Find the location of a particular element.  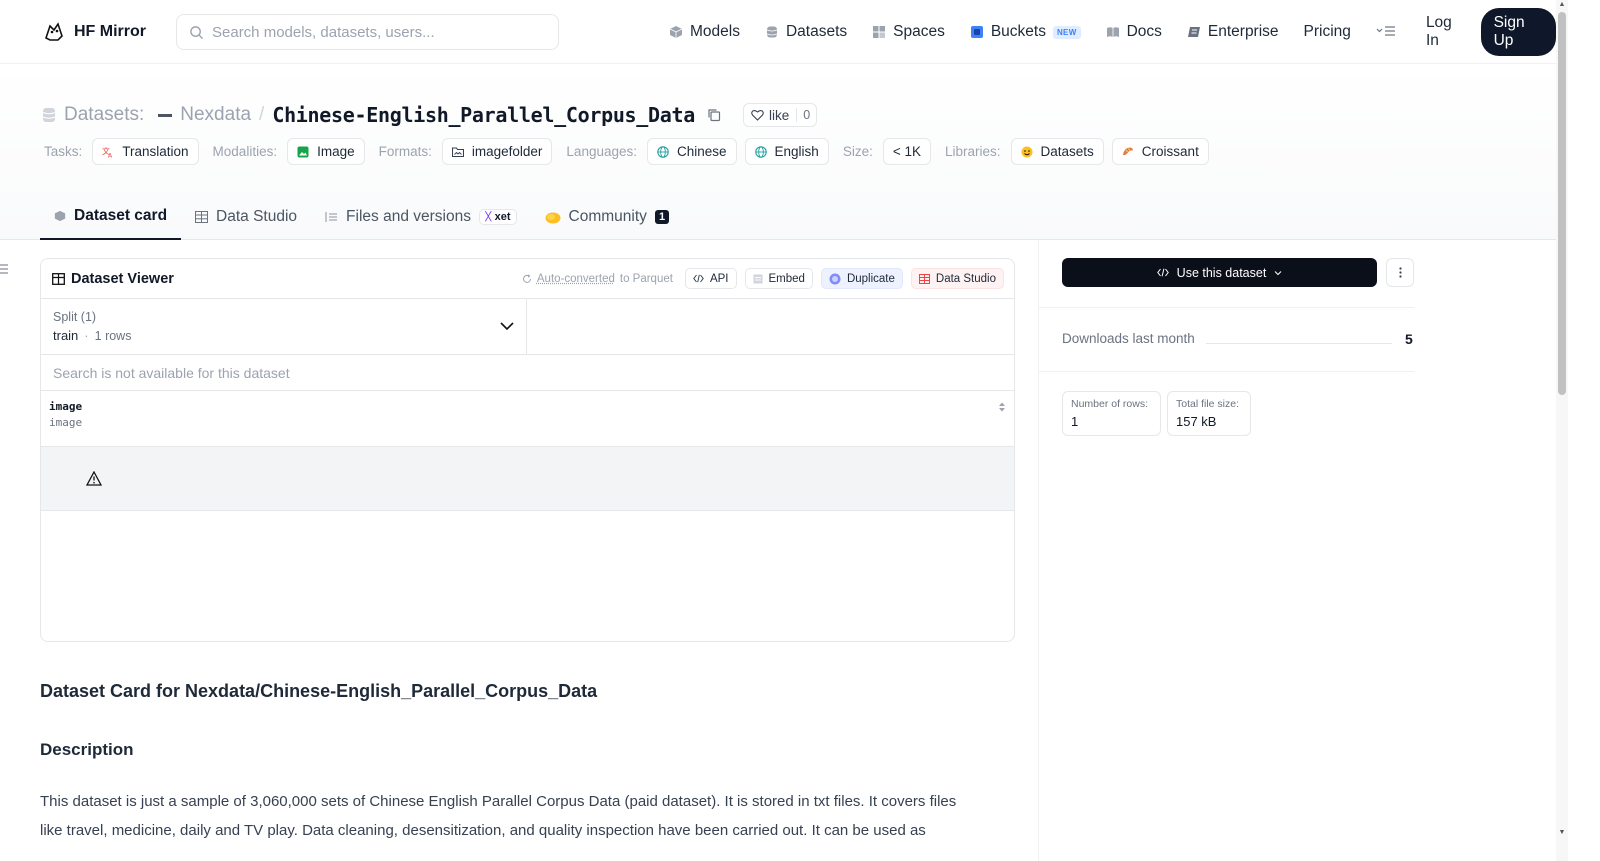

tag-image: Image is located at coordinates (326, 151).